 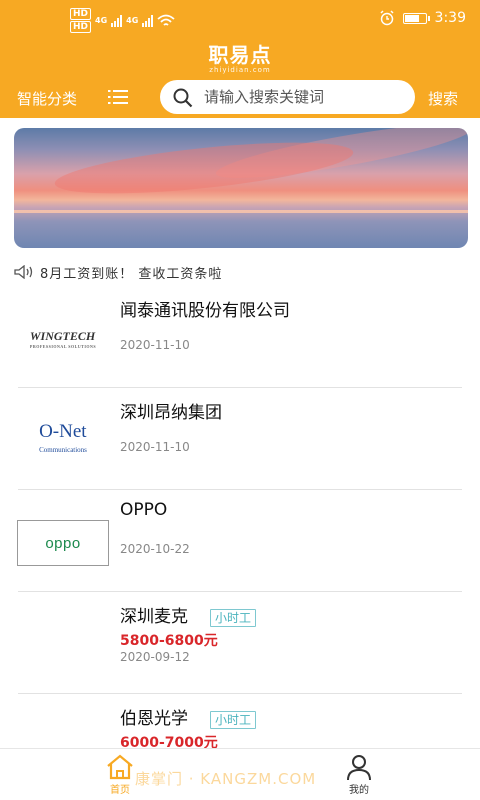 What do you see at coordinates (62, 336) in the screenshot?
I see `logo-wordmark: WINGTECH` at bounding box center [62, 336].